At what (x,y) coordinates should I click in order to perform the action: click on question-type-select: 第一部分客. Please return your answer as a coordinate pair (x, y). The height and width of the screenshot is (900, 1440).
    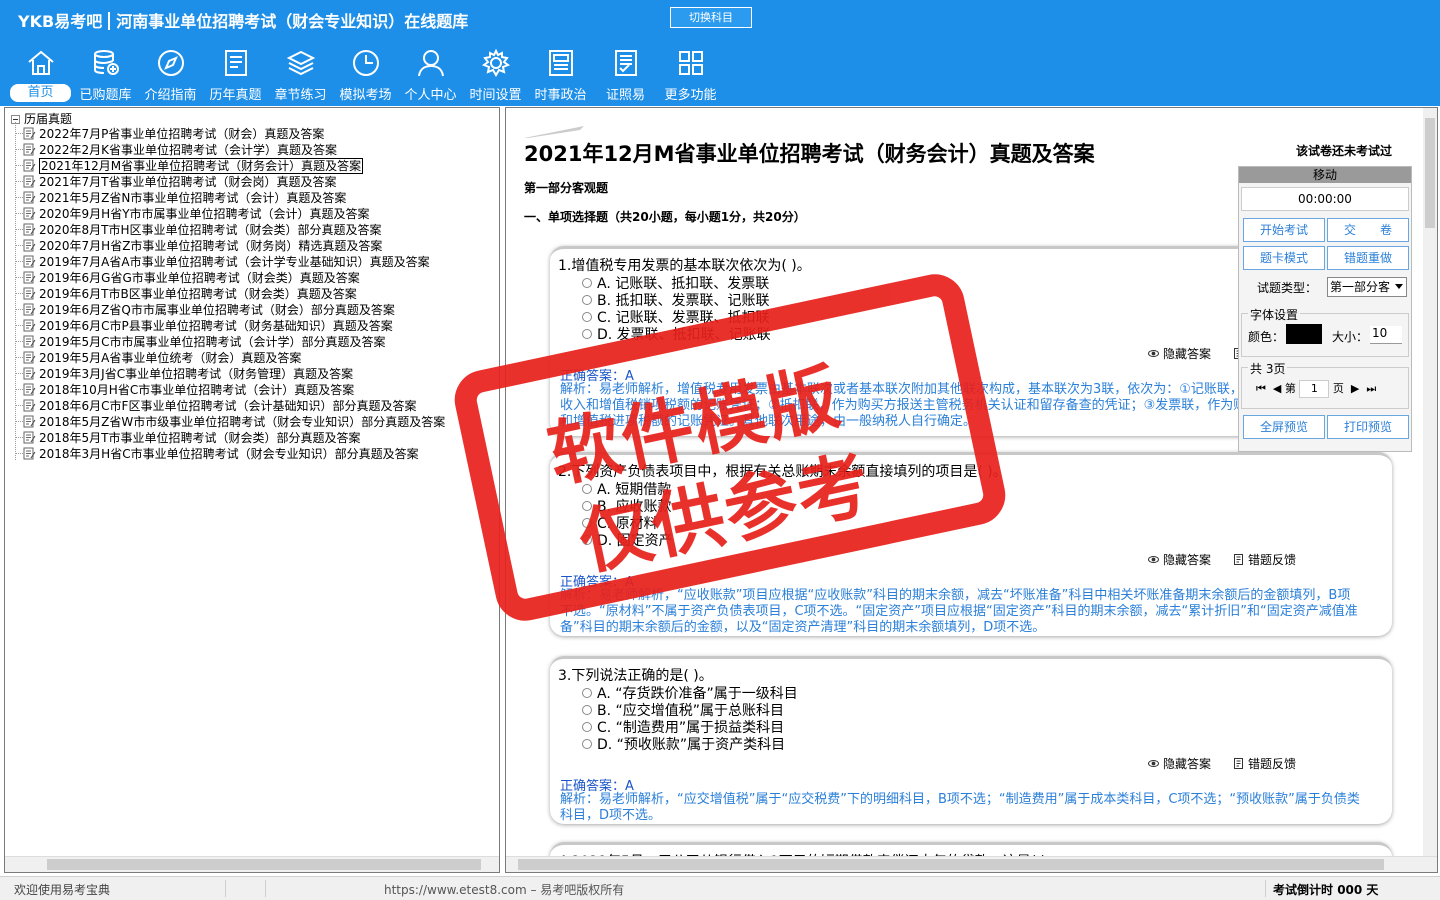
    Looking at the image, I should click on (1367, 287).